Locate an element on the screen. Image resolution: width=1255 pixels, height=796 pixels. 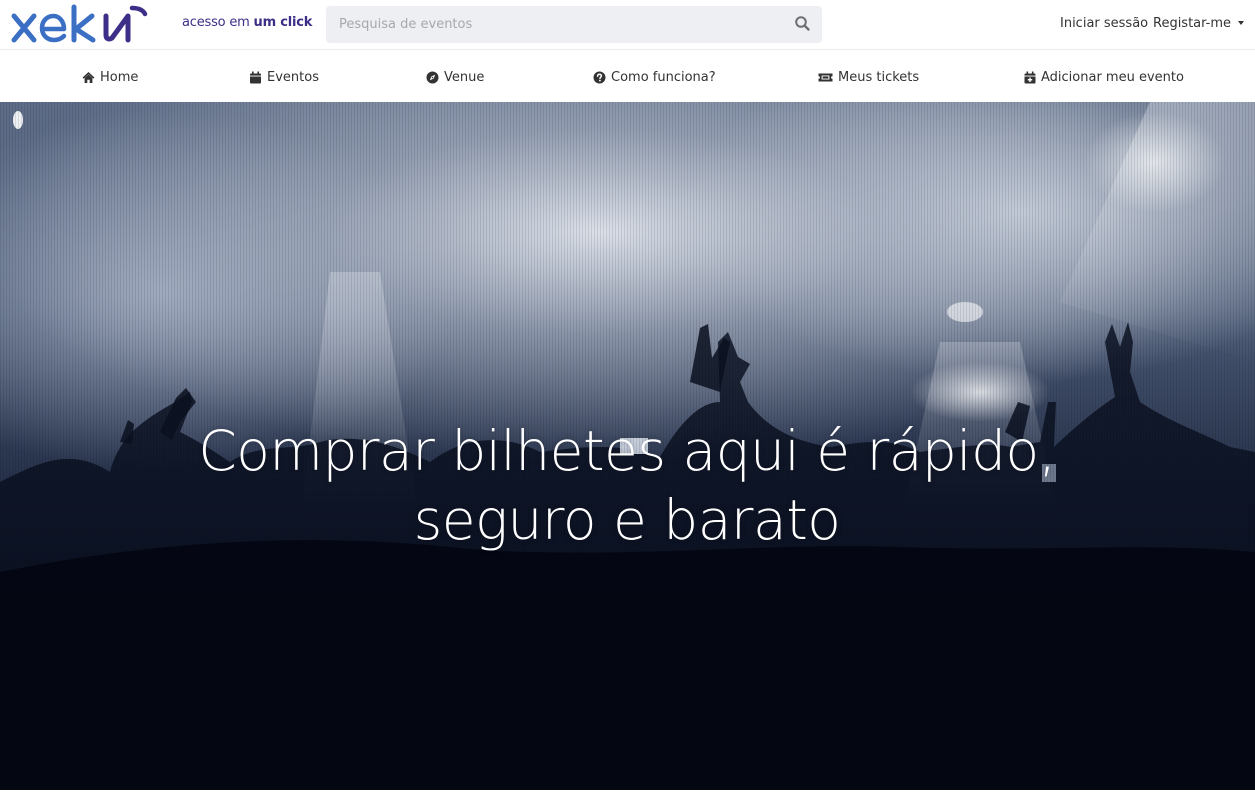
xeki-logo is located at coordinates (83, 24).